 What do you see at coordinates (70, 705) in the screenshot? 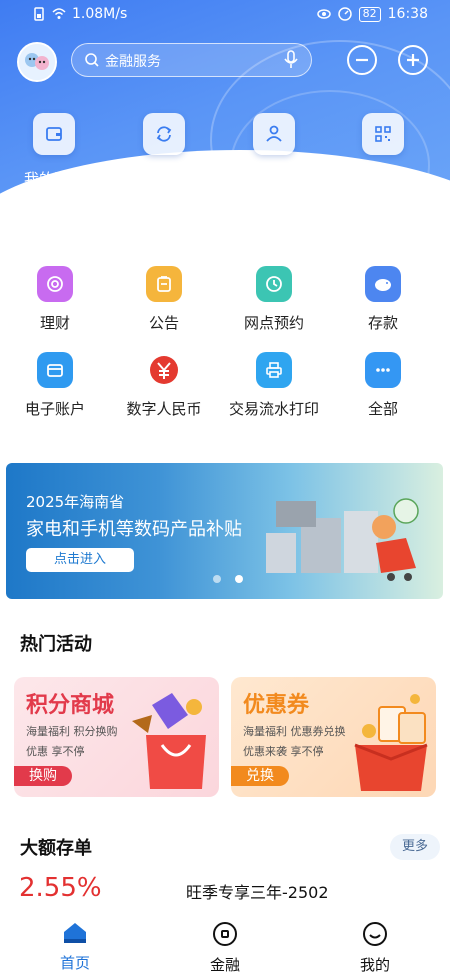
I see `card-title: 积分商城` at bounding box center [70, 705].